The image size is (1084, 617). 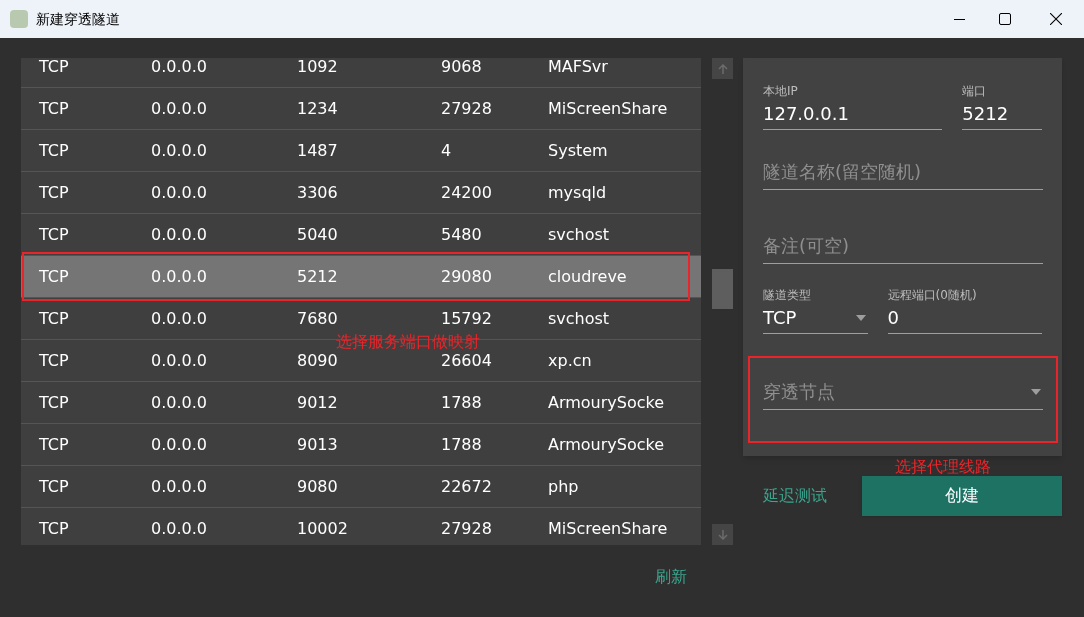 What do you see at coordinates (318, 276) in the screenshot?
I see `table-cell-text: 5212` at bounding box center [318, 276].